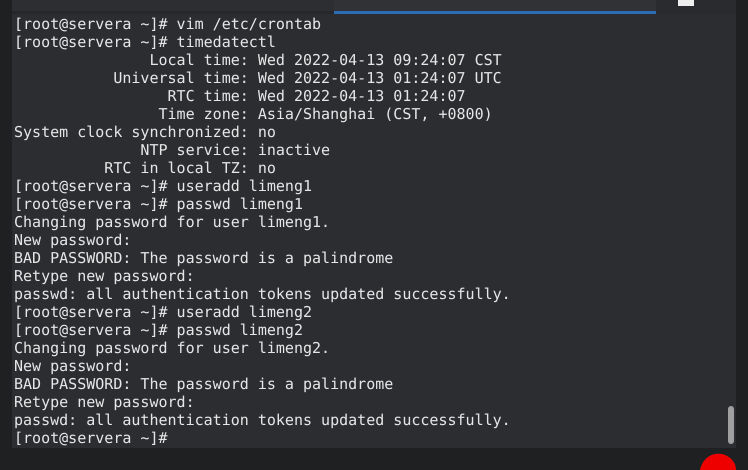 The width and height of the screenshot is (748, 470). What do you see at coordinates (163, 186) in the screenshot?
I see `terminal-line: [root@servera ~]# useradd limeng1` at bounding box center [163, 186].